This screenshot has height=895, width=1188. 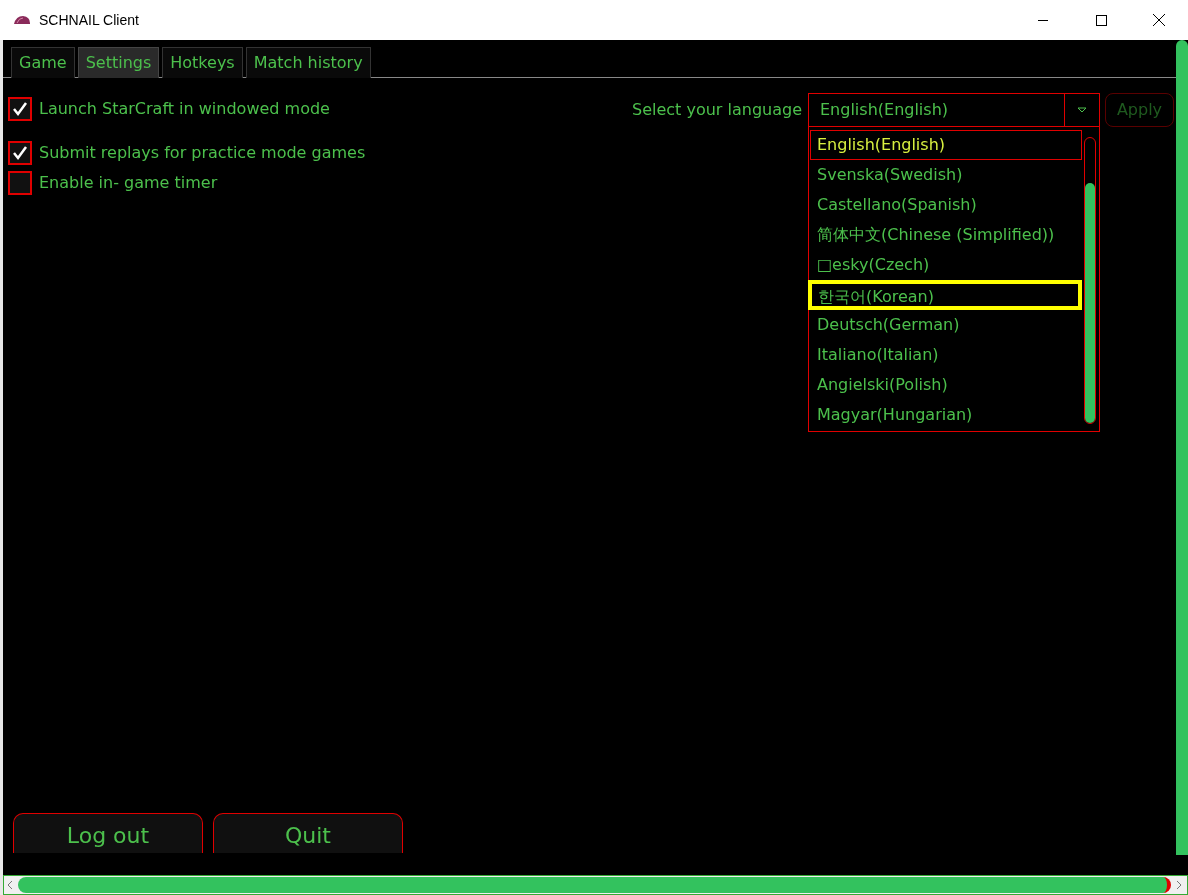 I want to click on tab: Match history, so click(x=308, y=62).